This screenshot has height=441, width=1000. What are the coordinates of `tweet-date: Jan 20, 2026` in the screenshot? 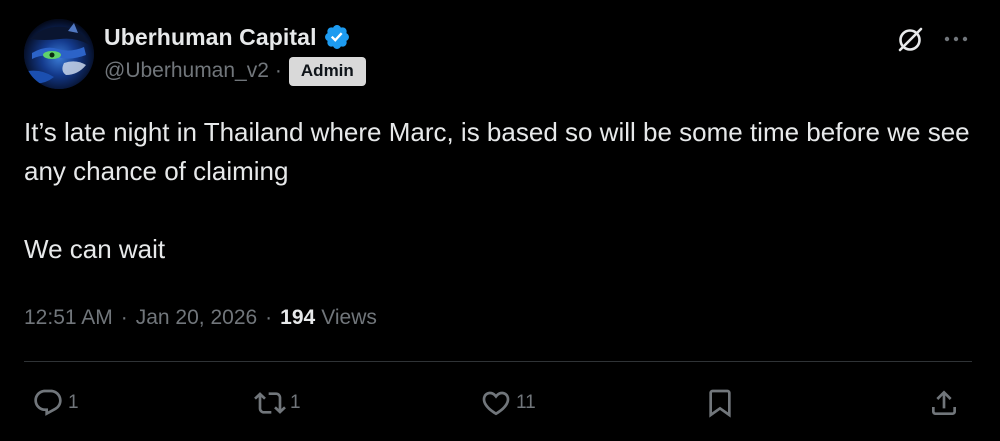 It's located at (196, 318).